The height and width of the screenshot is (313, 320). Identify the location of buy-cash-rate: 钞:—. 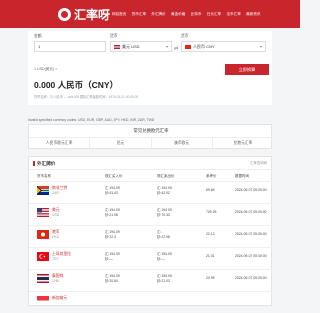
(109, 259).